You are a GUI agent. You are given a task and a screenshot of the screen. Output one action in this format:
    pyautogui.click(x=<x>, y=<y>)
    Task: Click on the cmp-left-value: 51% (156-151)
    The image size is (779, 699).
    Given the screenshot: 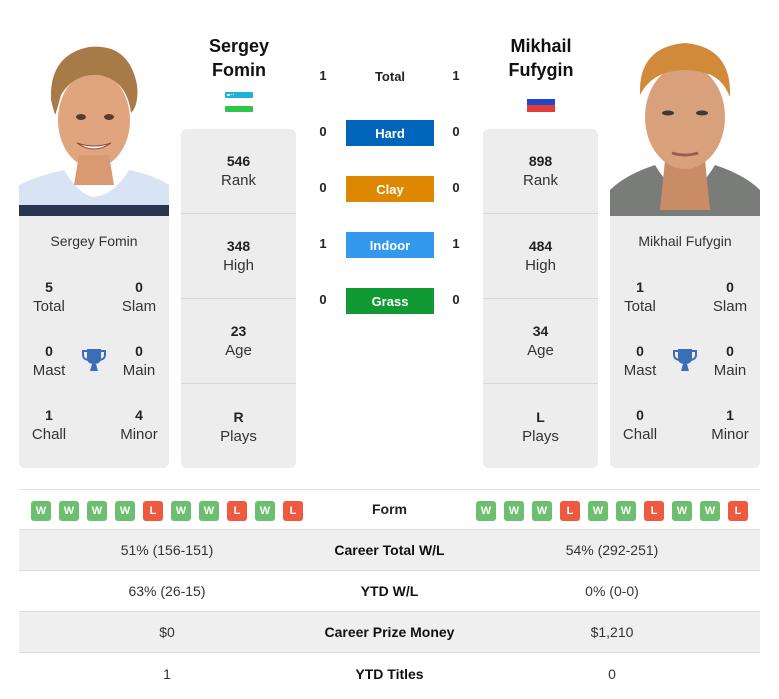 What is the action you would take?
    pyautogui.click(x=167, y=550)
    